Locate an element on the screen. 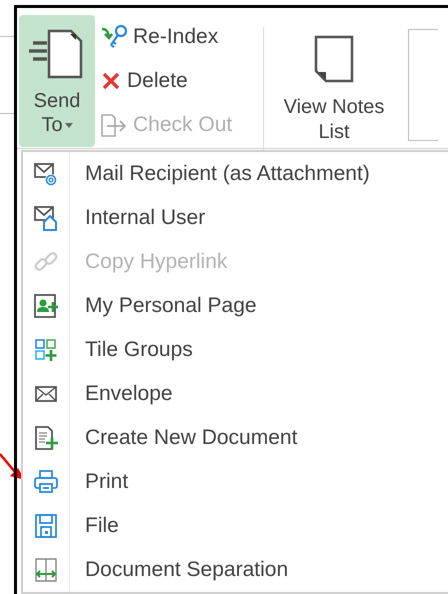 The width and height of the screenshot is (448, 594). mail-home-icon is located at coordinates (46, 218).